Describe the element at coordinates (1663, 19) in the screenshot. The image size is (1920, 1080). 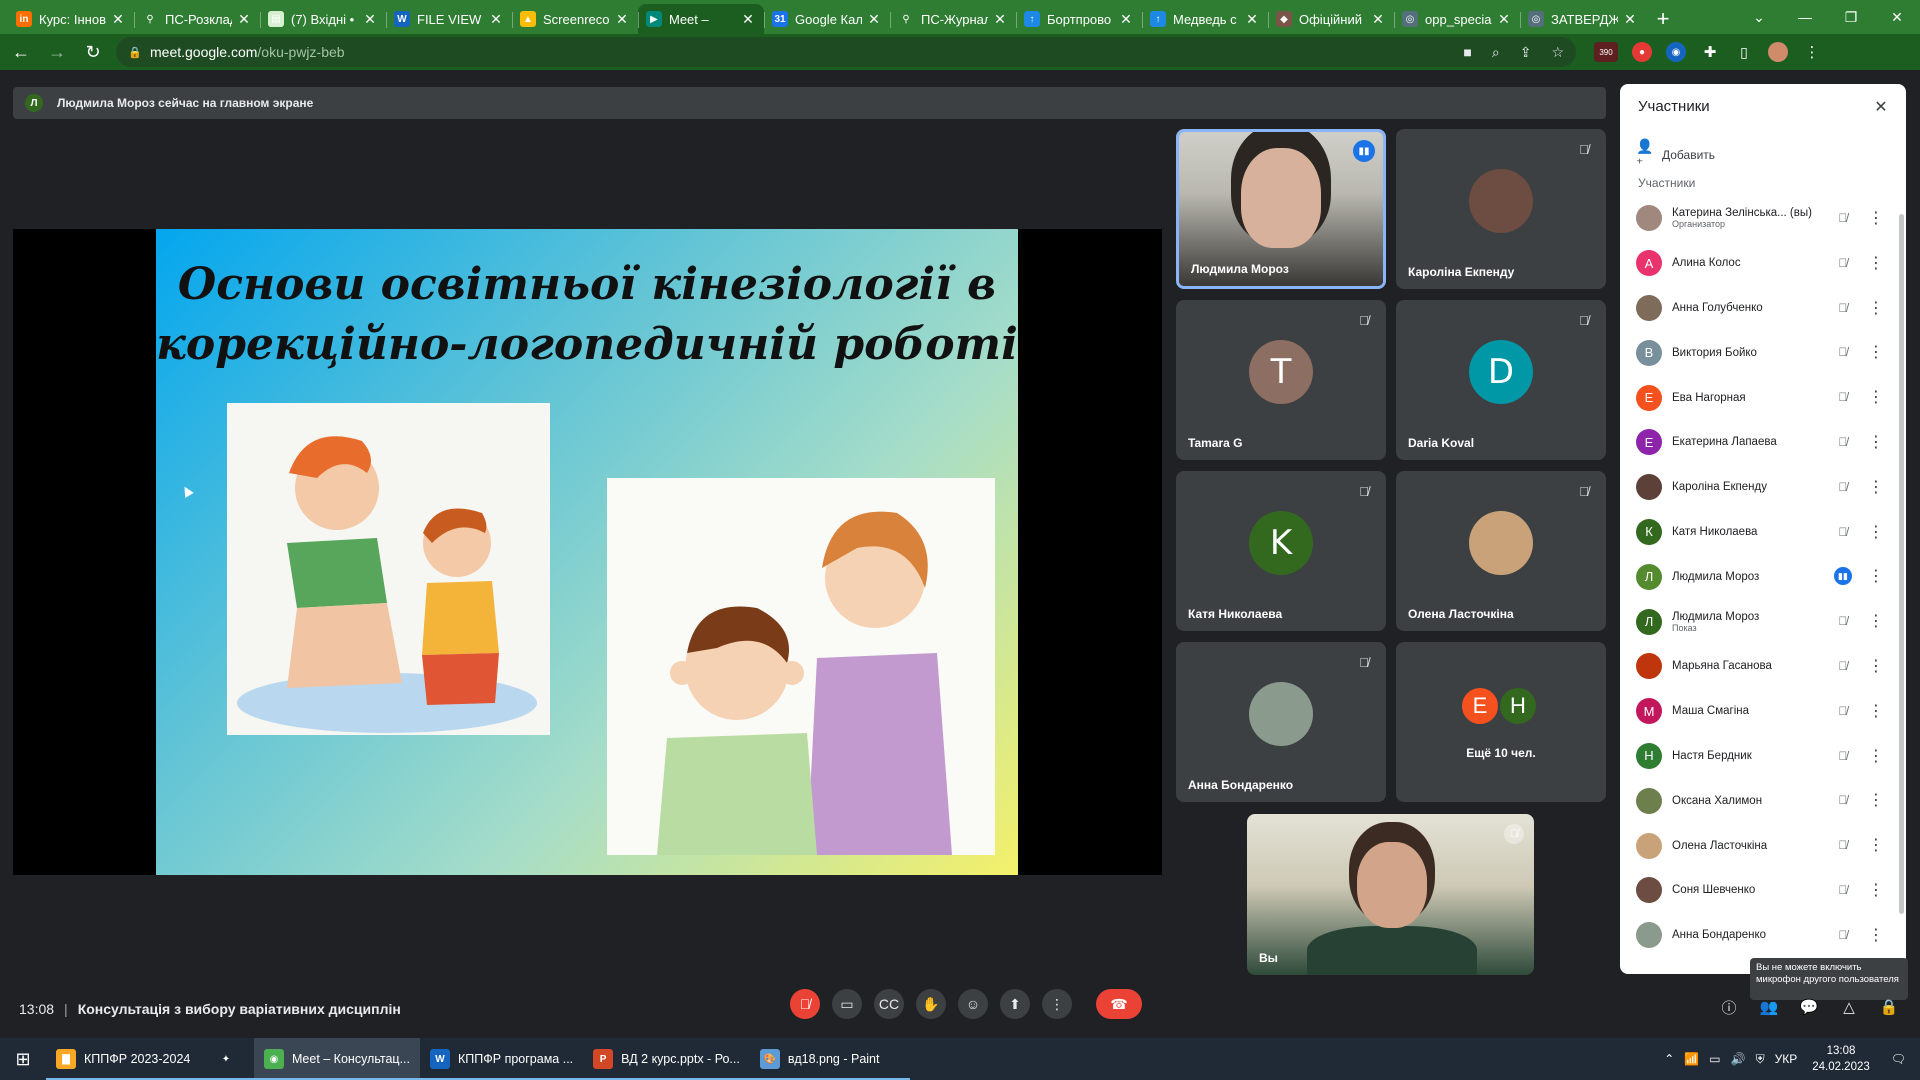
I see `new-tab-button: +` at that location.